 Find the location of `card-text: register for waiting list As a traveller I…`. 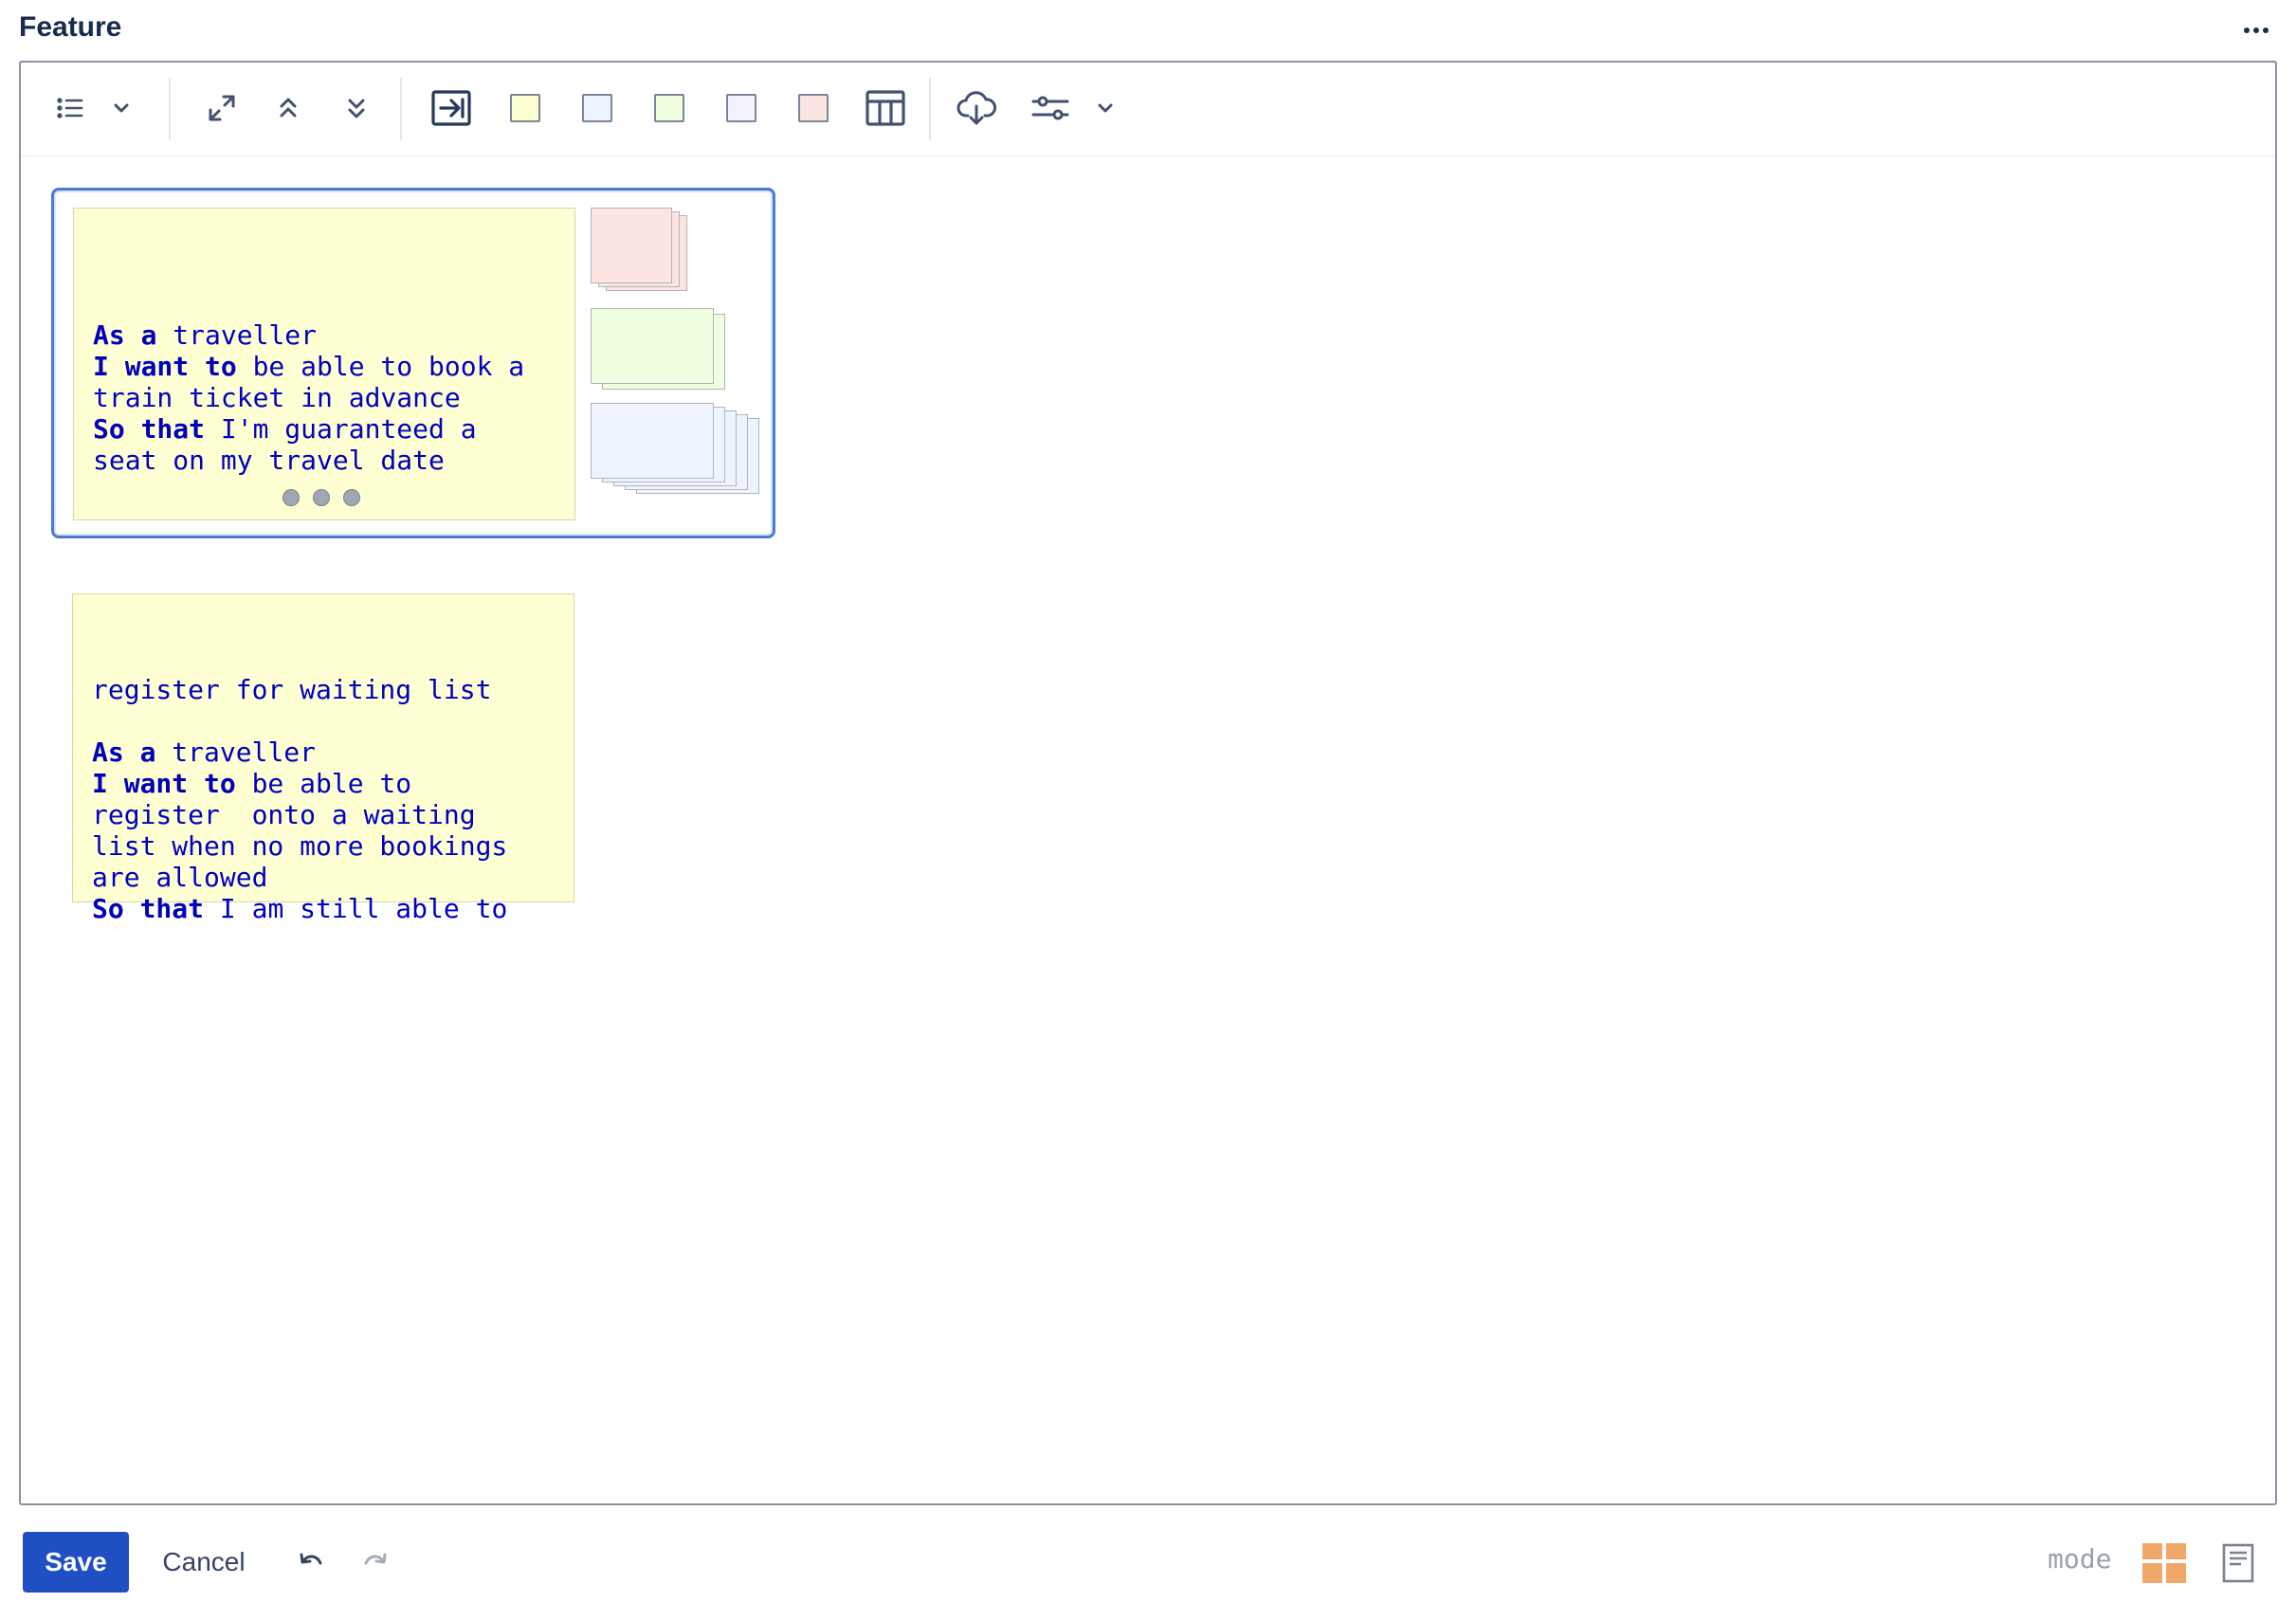

card-text: register for waiting list As a traveller I… is located at coordinates (323, 799).